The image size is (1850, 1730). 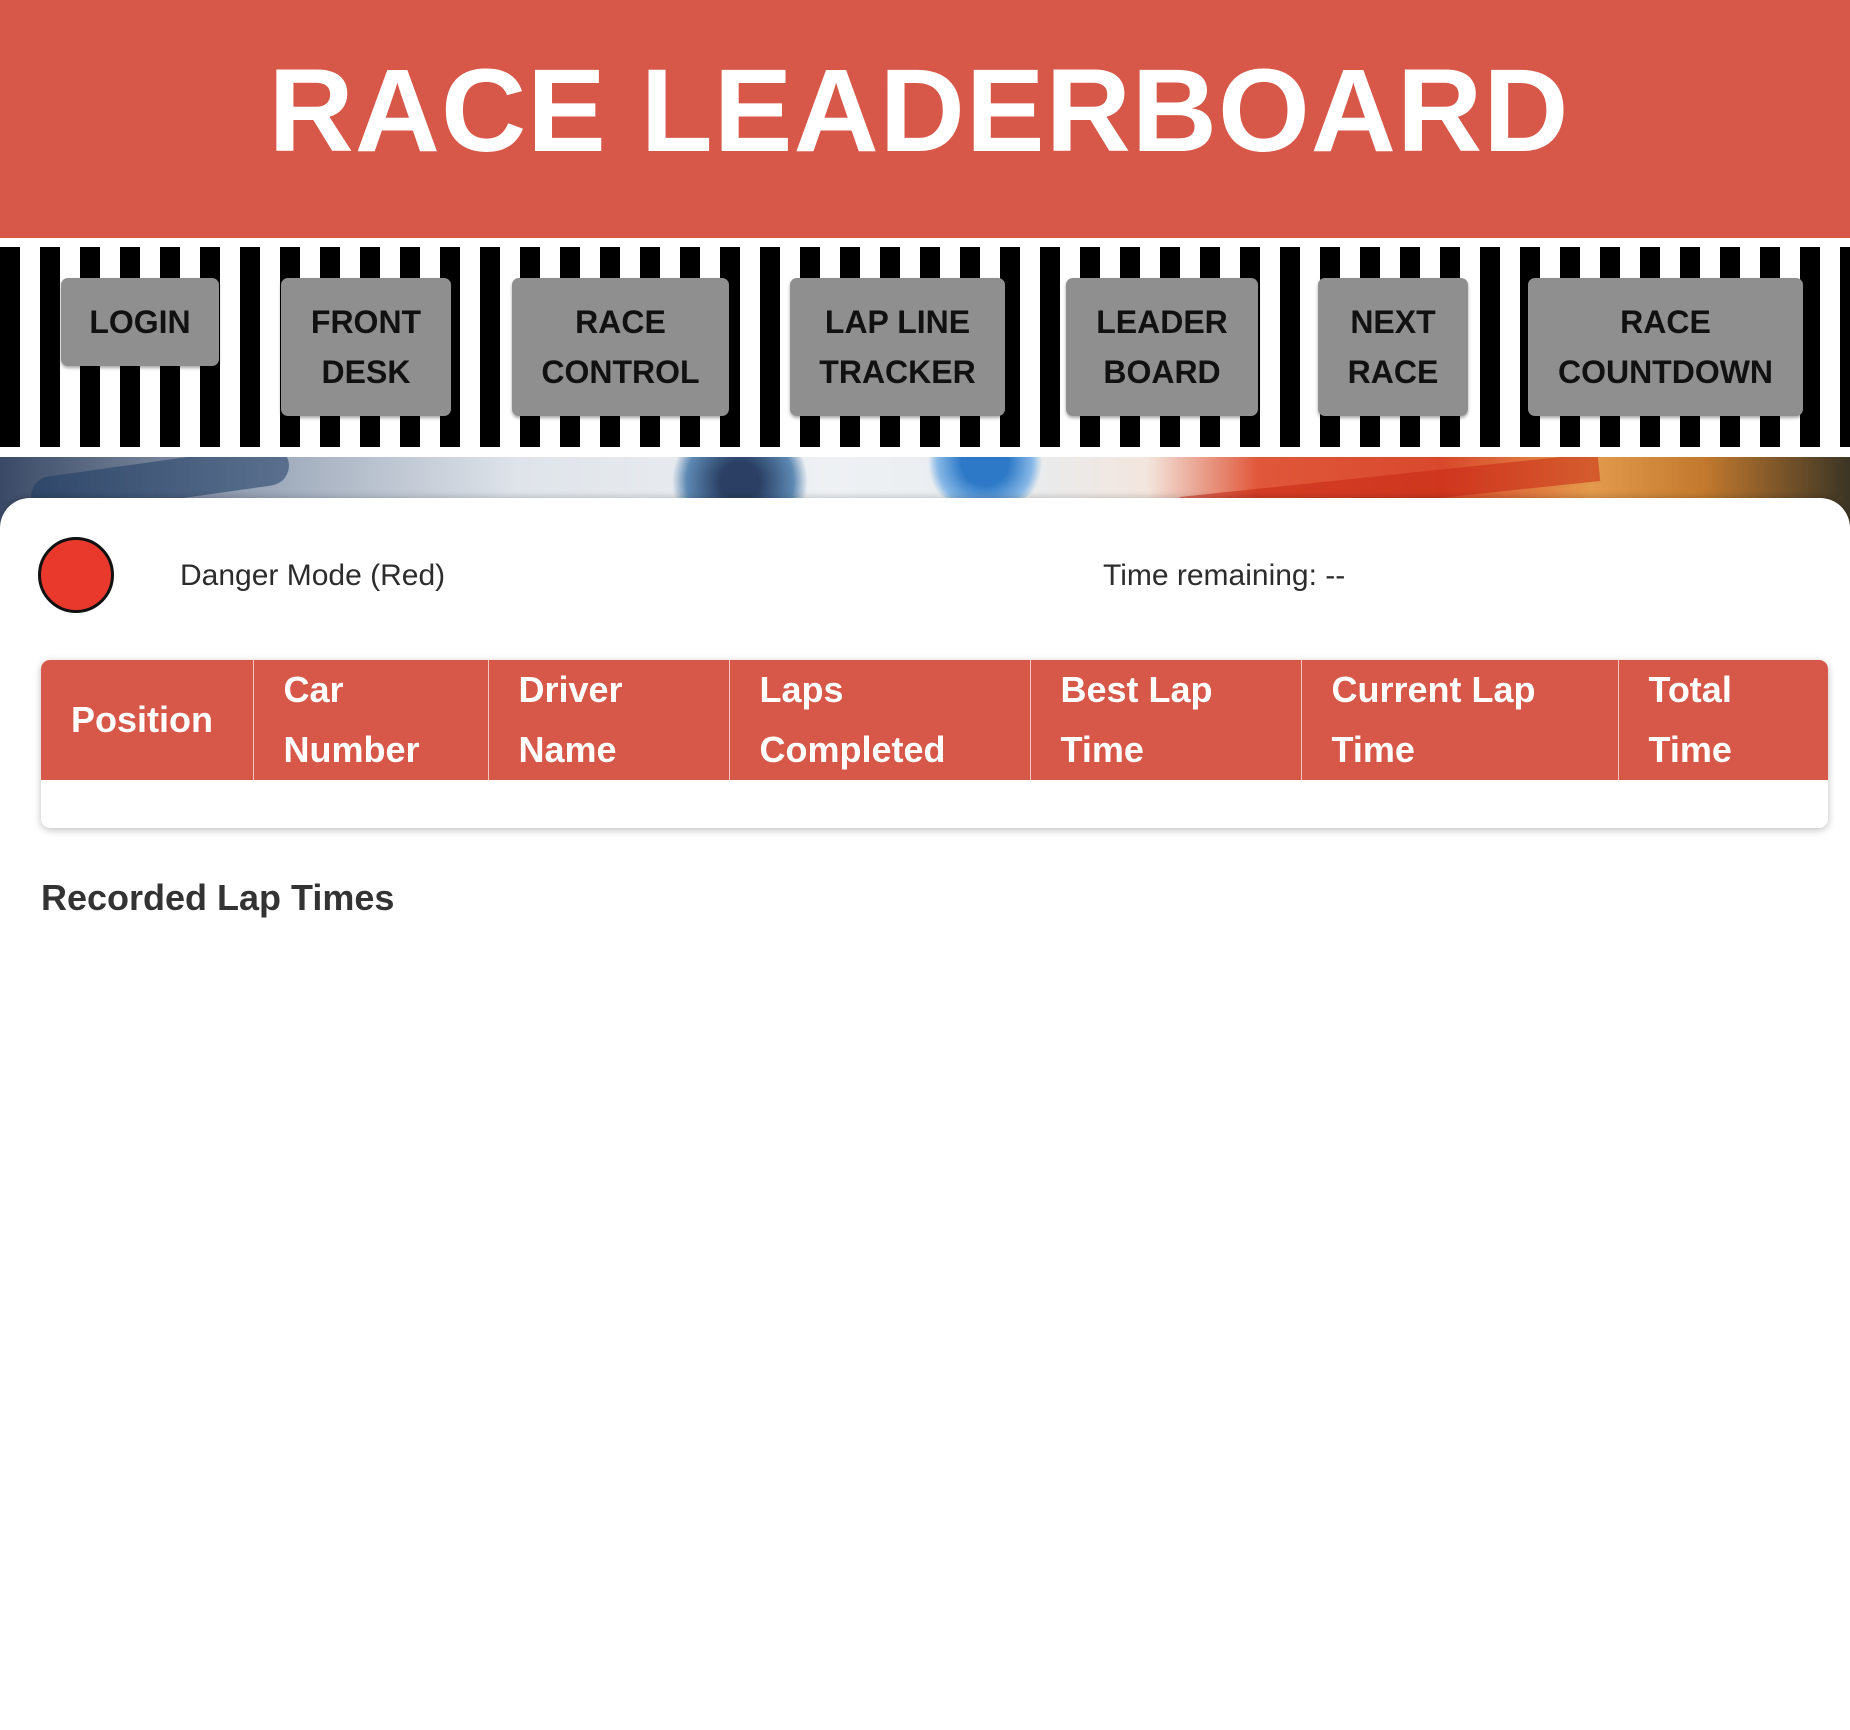 What do you see at coordinates (1224, 575) in the screenshot?
I see `time-remaining-label: Time remaining: --` at bounding box center [1224, 575].